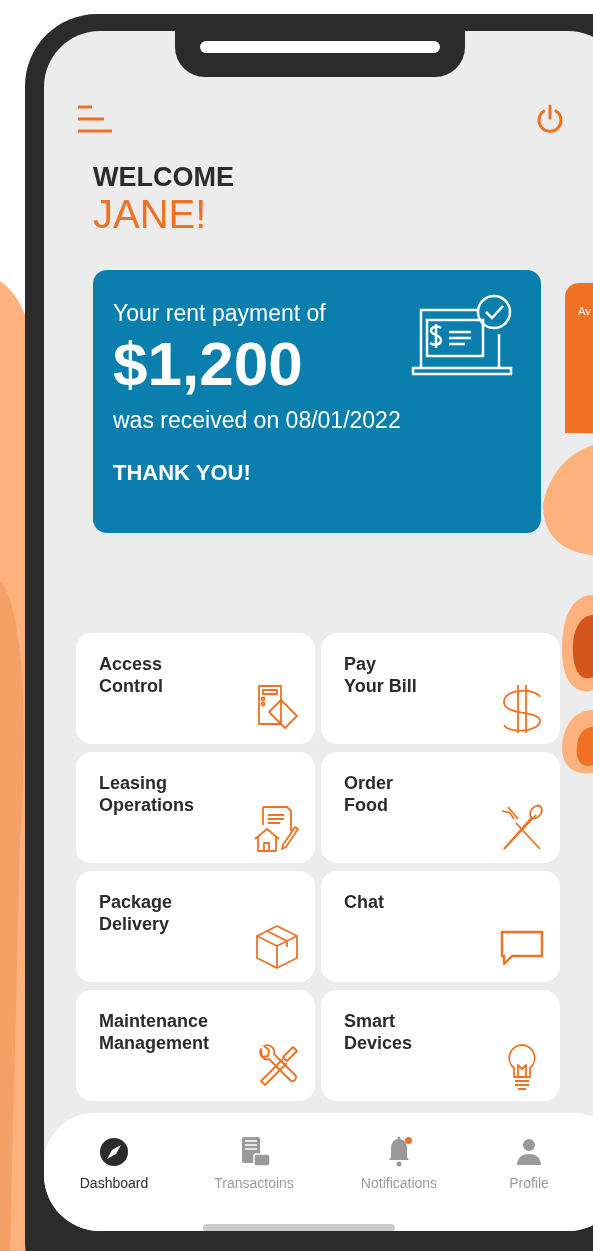 This screenshot has width=593, height=1251. Describe the element at coordinates (277, 828) in the screenshot. I see `house-document-icon` at that location.